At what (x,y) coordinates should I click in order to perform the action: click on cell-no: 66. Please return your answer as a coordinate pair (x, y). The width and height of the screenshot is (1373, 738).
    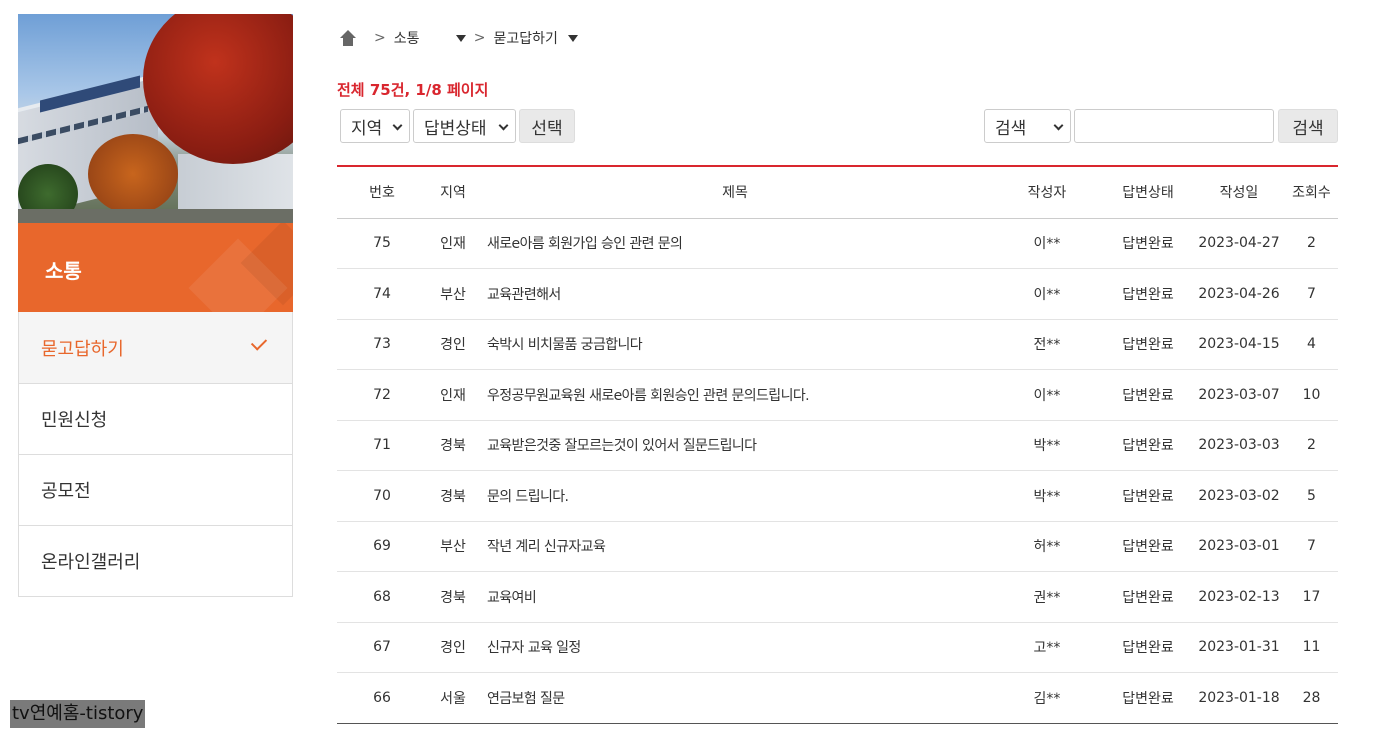
    Looking at the image, I should click on (382, 697).